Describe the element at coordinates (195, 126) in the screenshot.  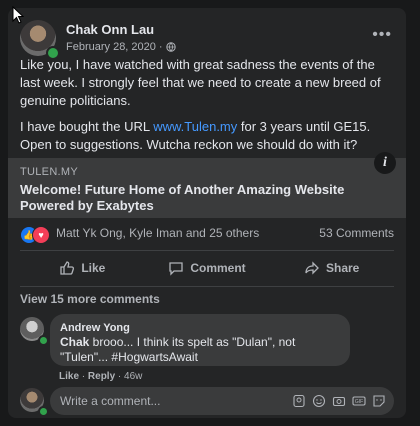
I see `post-link: www.Tulen.my` at that location.